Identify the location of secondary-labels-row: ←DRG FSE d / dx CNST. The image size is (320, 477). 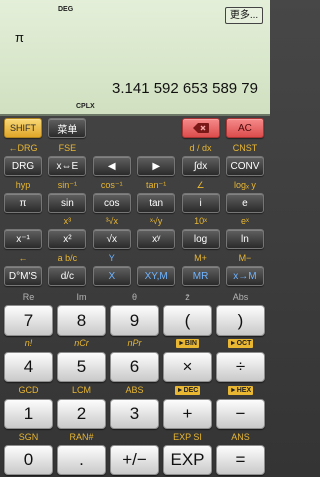
(134, 148).